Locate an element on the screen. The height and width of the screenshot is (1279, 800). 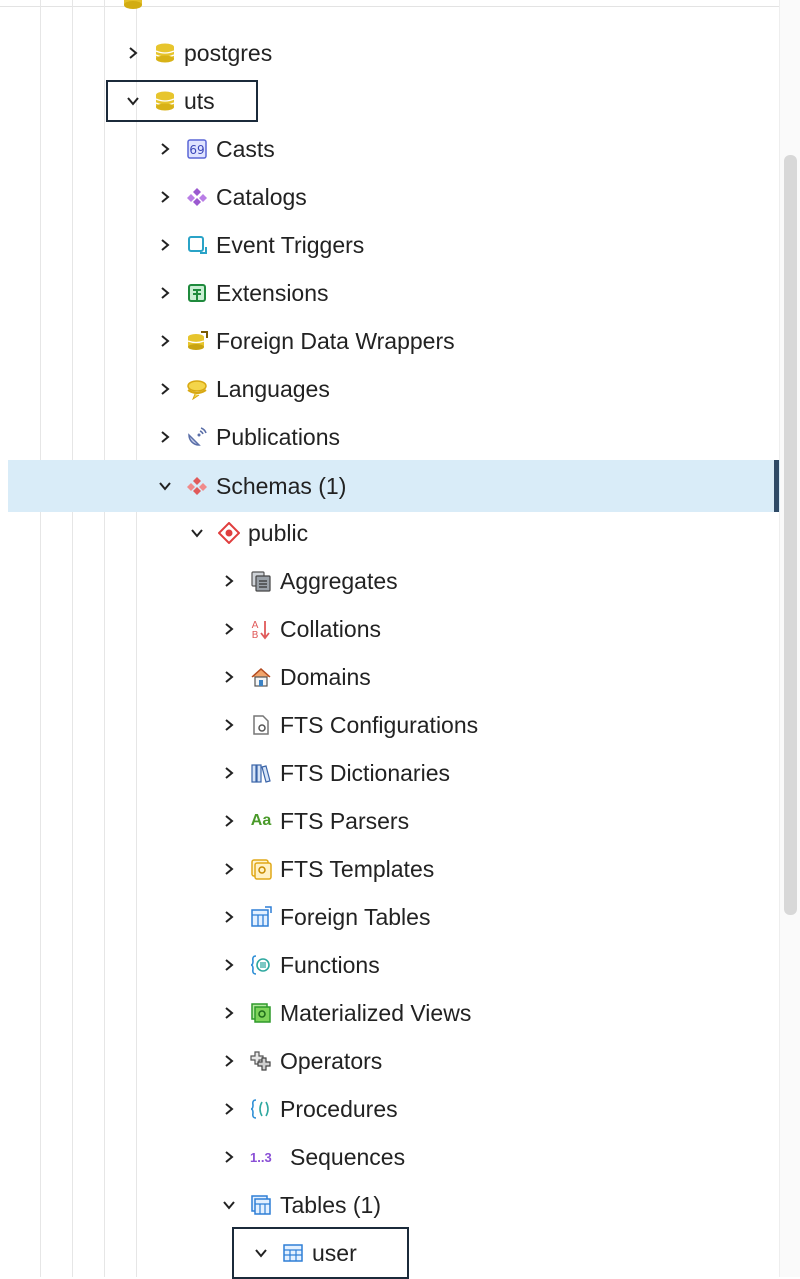
tree-item-label: Operators is located at coordinates (331, 1060).